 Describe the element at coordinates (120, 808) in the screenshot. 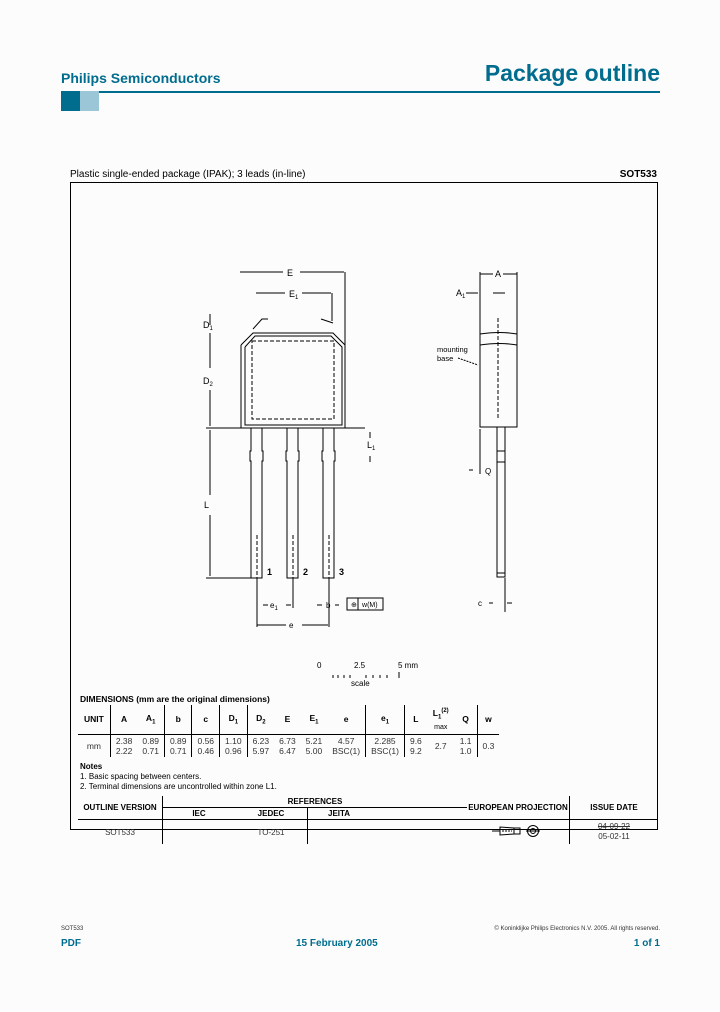

I see `outline-version-header: OUTLINE VERSION` at that location.